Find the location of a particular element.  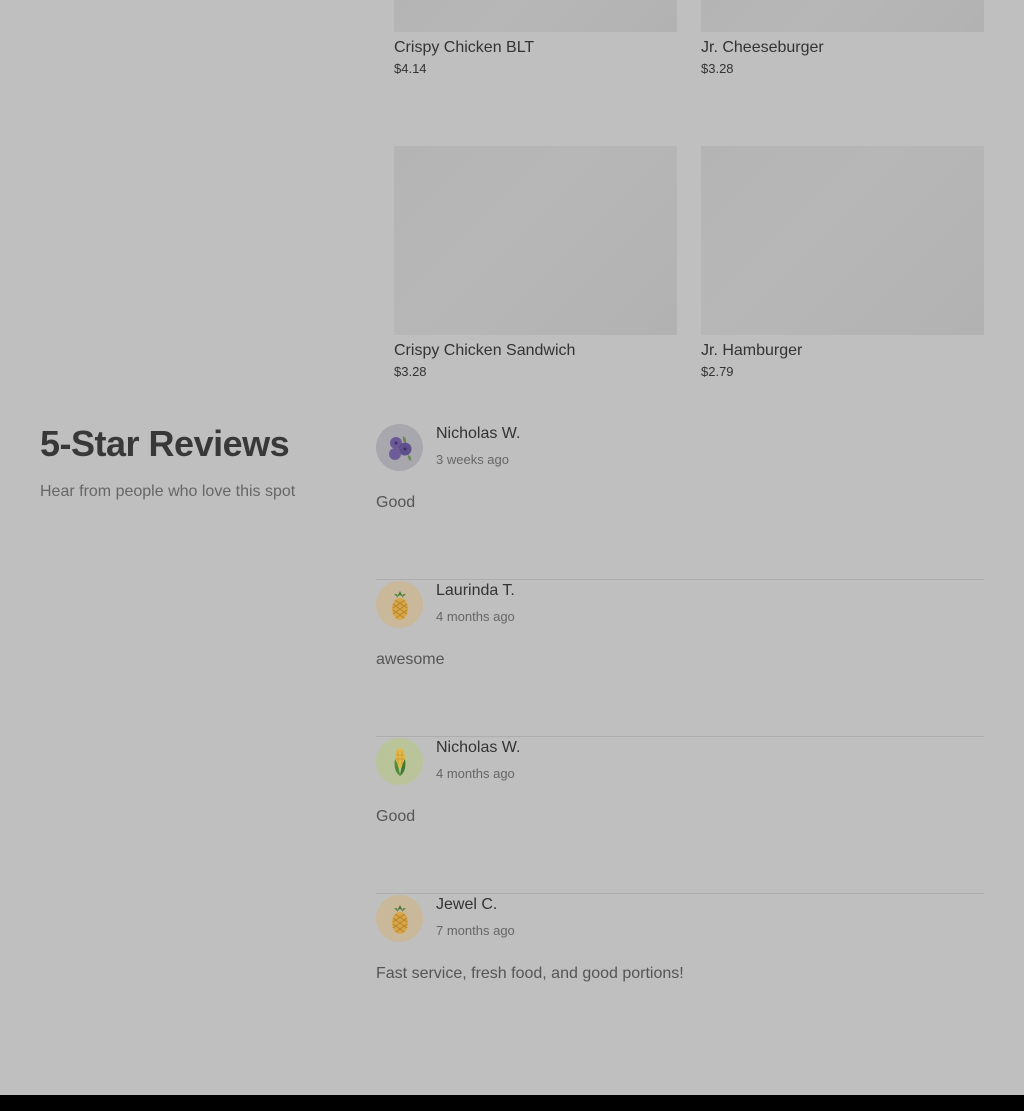

blueberry-icon is located at coordinates (399, 447).